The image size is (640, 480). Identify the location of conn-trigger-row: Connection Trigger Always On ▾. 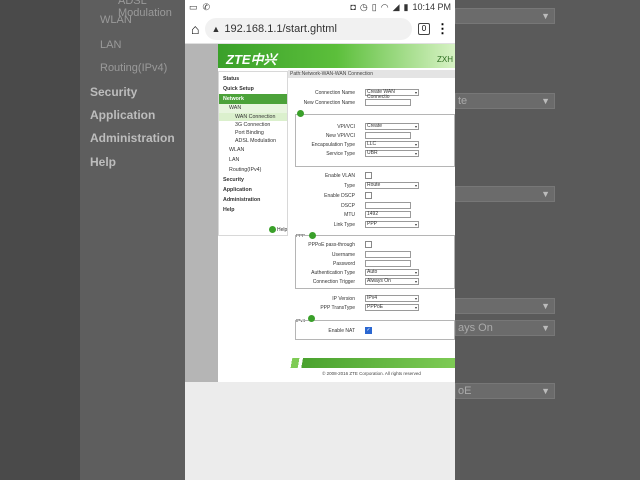
(371, 282).